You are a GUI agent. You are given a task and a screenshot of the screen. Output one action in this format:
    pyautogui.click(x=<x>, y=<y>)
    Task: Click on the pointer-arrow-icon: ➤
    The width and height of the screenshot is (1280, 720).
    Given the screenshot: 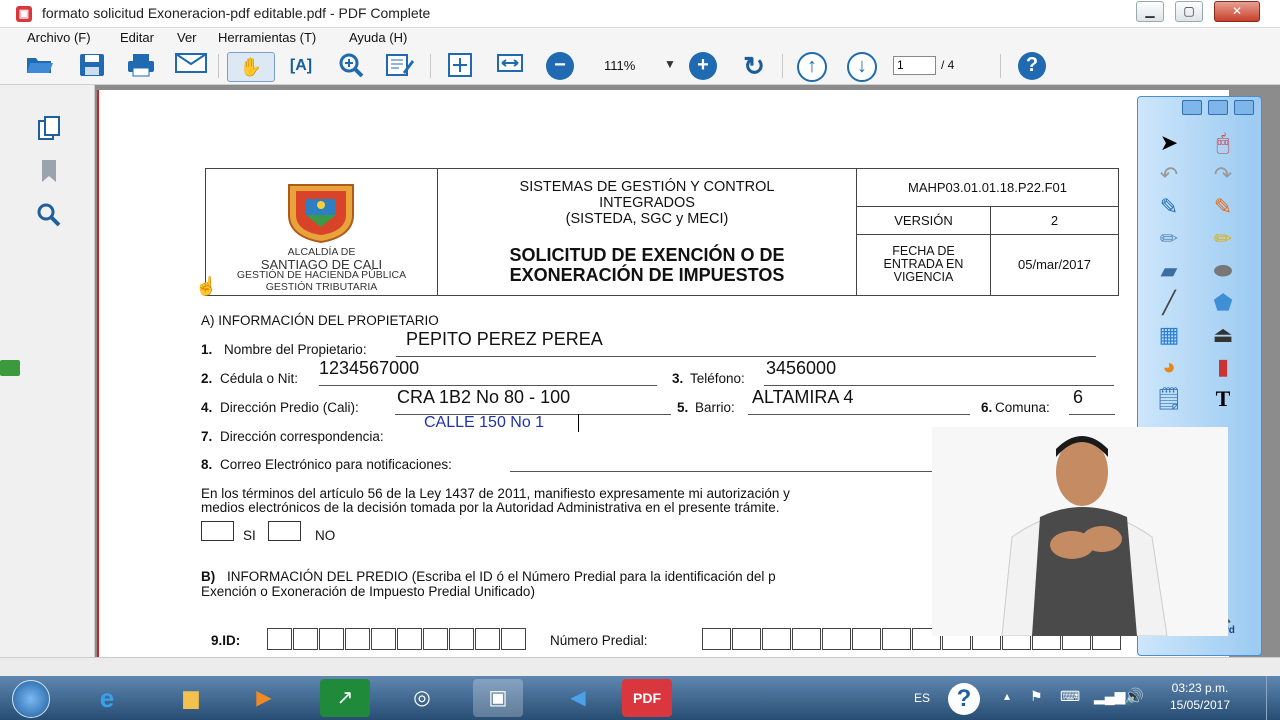 What is the action you would take?
    pyautogui.click(x=1169, y=143)
    